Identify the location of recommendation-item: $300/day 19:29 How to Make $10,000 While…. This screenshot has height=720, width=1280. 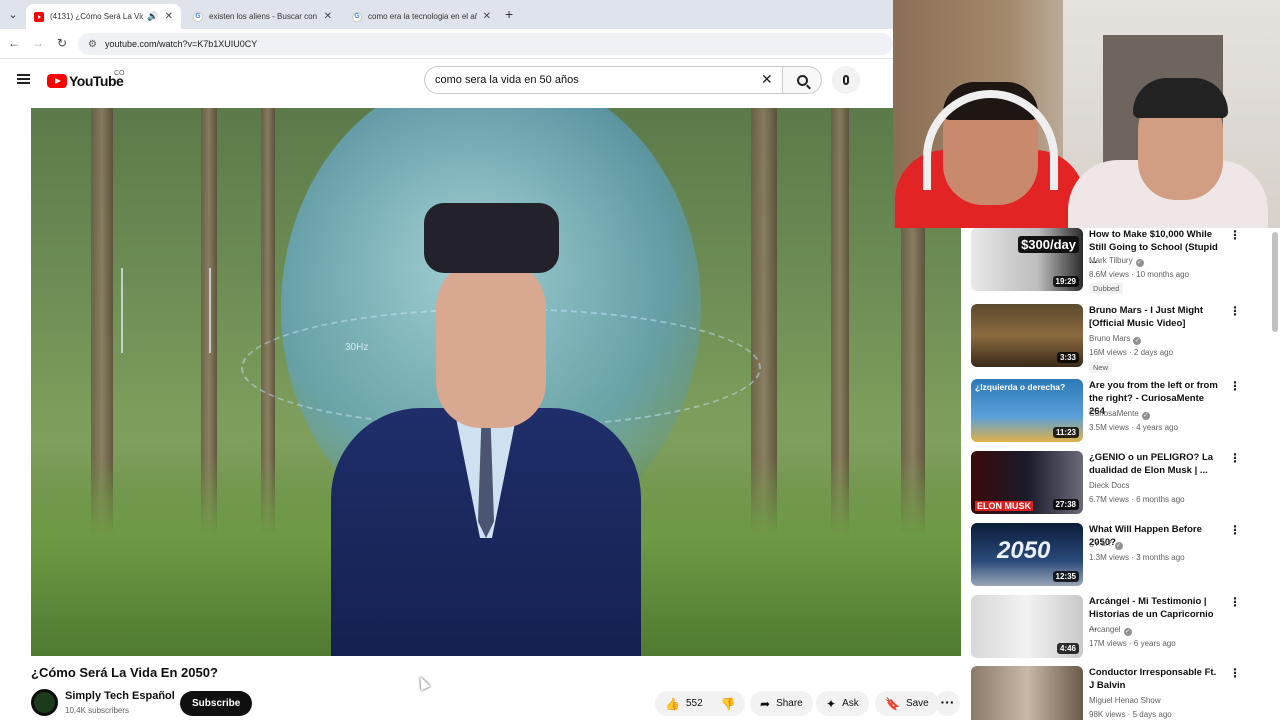
(1121, 263).